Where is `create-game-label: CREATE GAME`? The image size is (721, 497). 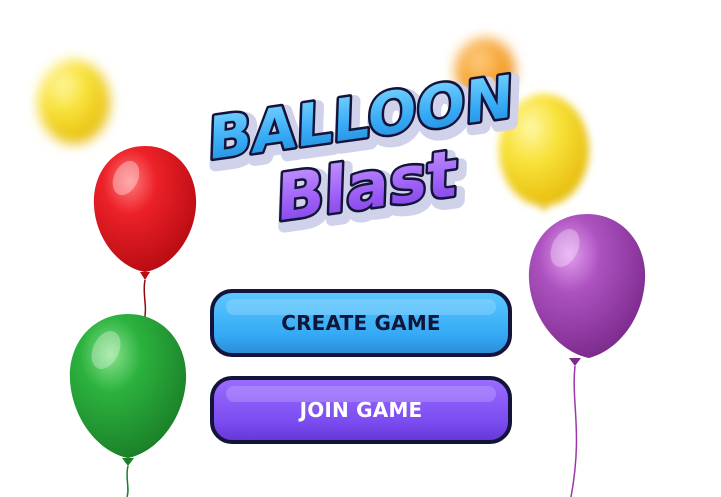
create-game-label: CREATE GAME is located at coordinates (361, 323).